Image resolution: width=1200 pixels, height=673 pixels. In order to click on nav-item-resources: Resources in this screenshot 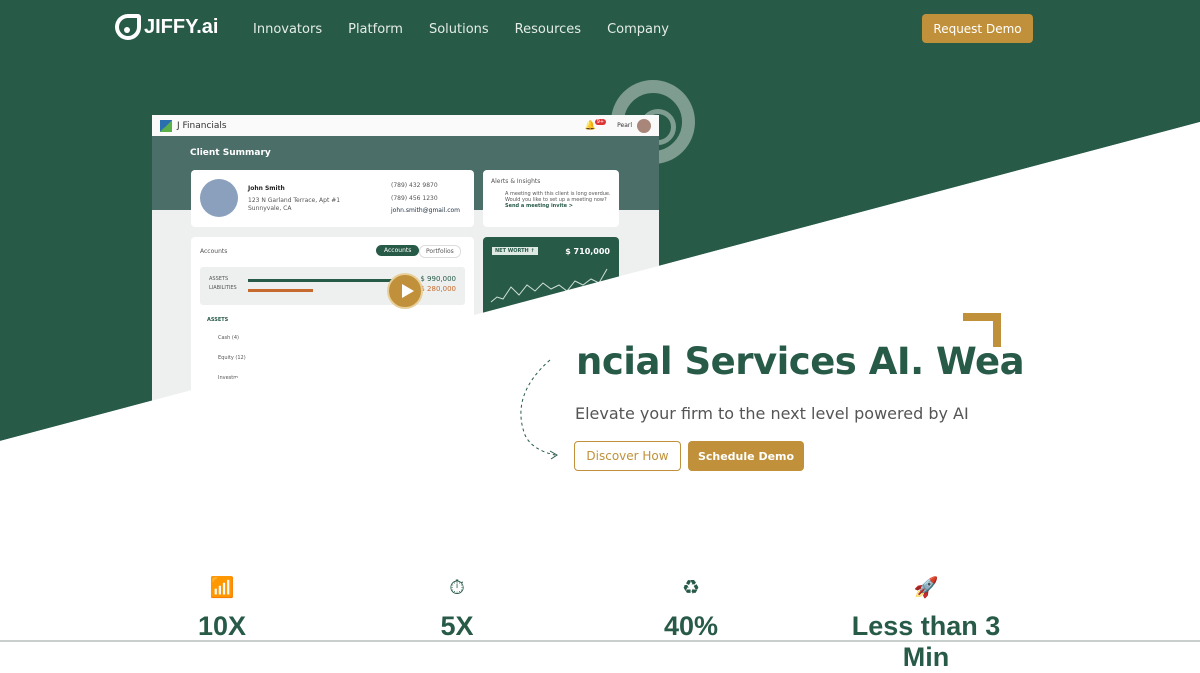, I will do `click(548, 29)`.